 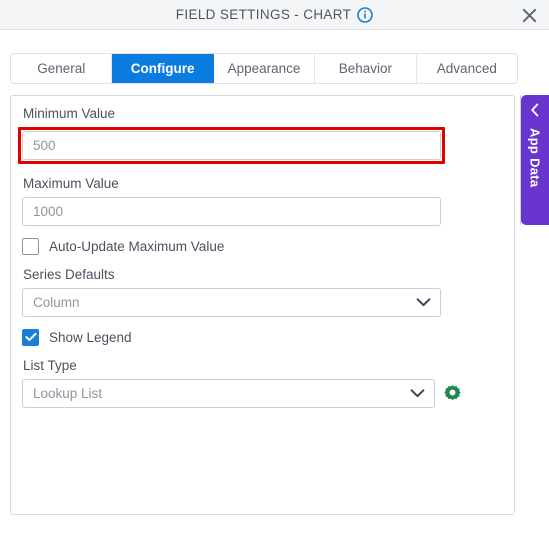 I want to click on show-legend-label: Show Legend, so click(x=90, y=337).